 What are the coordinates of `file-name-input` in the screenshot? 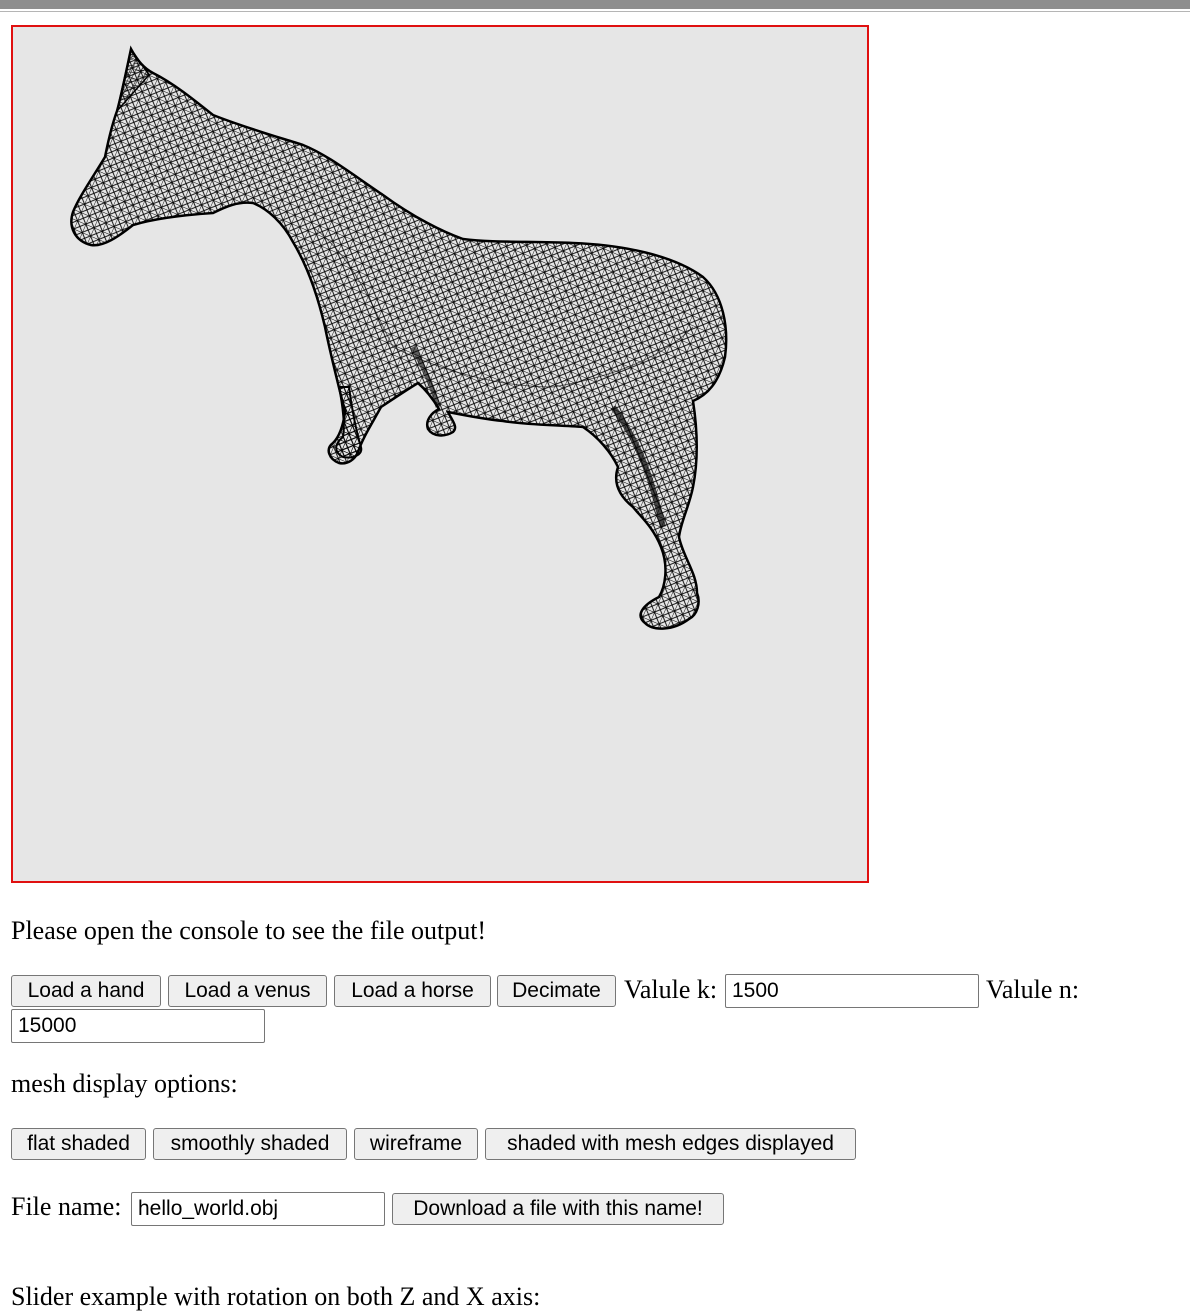 It's located at (258, 1209).